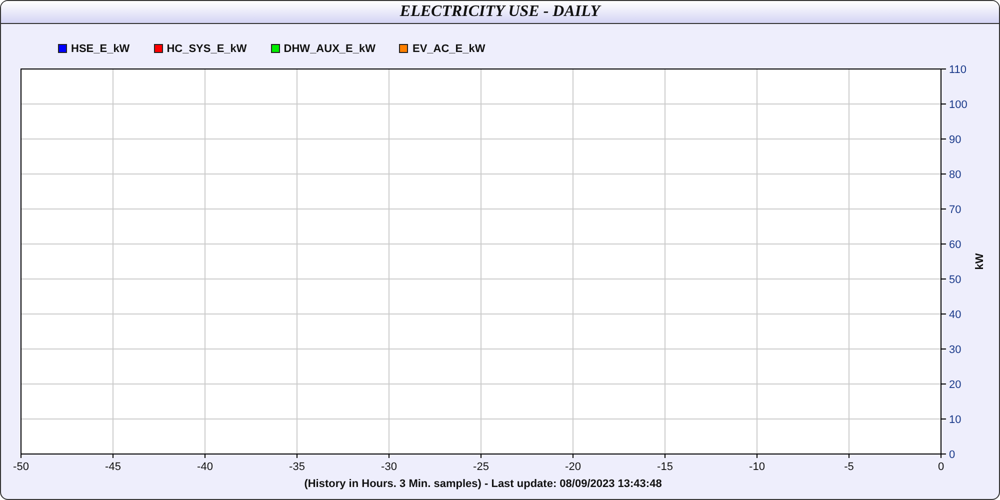  I want to click on legend-label: EV_AC_E_kW, so click(449, 48).